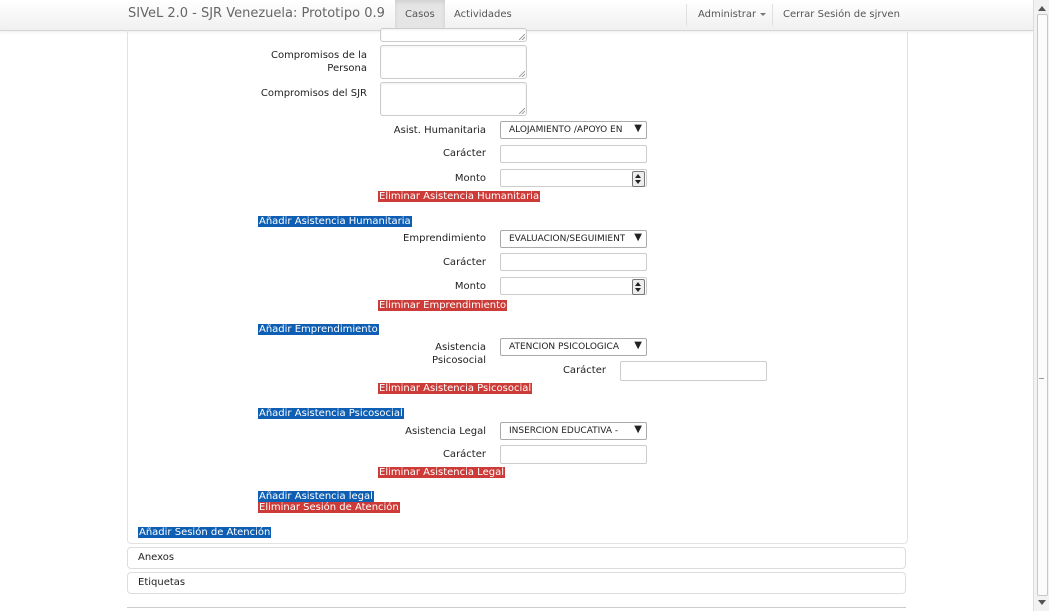  What do you see at coordinates (329, 507) in the screenshot?
I see `eliminar-sesion-atencion-button: Eliminar Sesión de Atención` at bounding box center [329, 507].